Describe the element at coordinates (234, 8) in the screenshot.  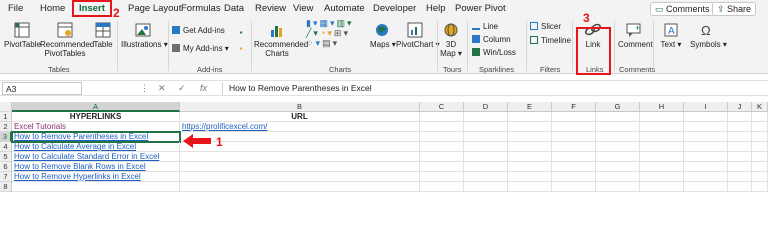
I see `tab-data: Data` at that location.